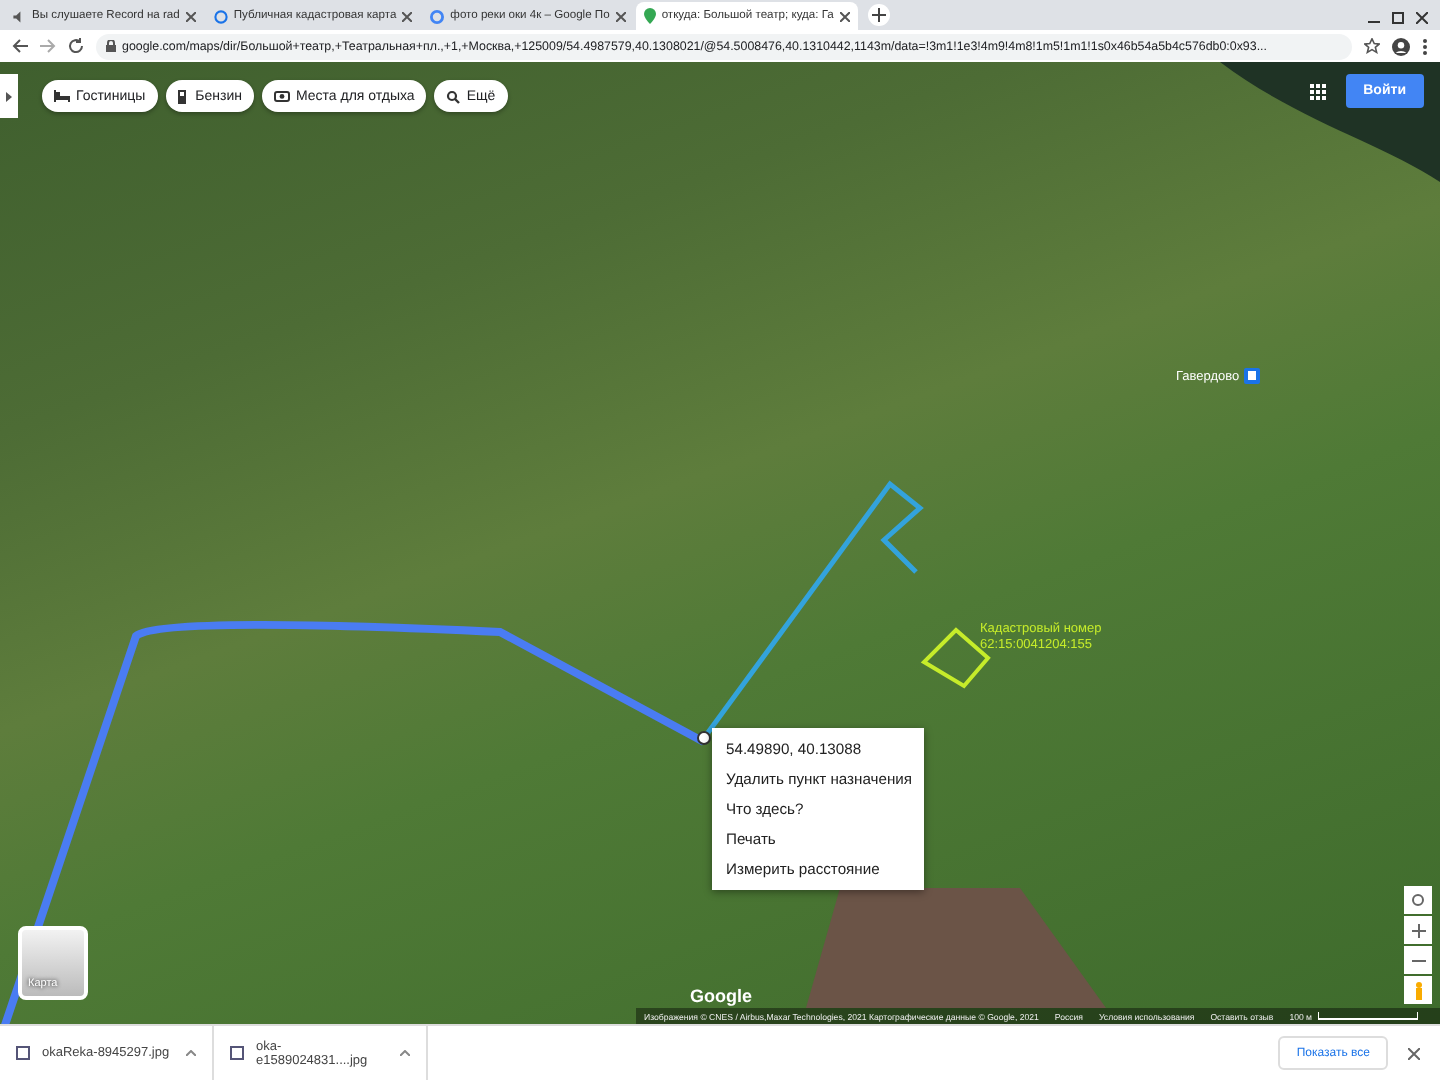  What do you see at coordinates (1368, 1016) in the screenshot?
I see `scale-bar` at bounding box center [1368, 1016].